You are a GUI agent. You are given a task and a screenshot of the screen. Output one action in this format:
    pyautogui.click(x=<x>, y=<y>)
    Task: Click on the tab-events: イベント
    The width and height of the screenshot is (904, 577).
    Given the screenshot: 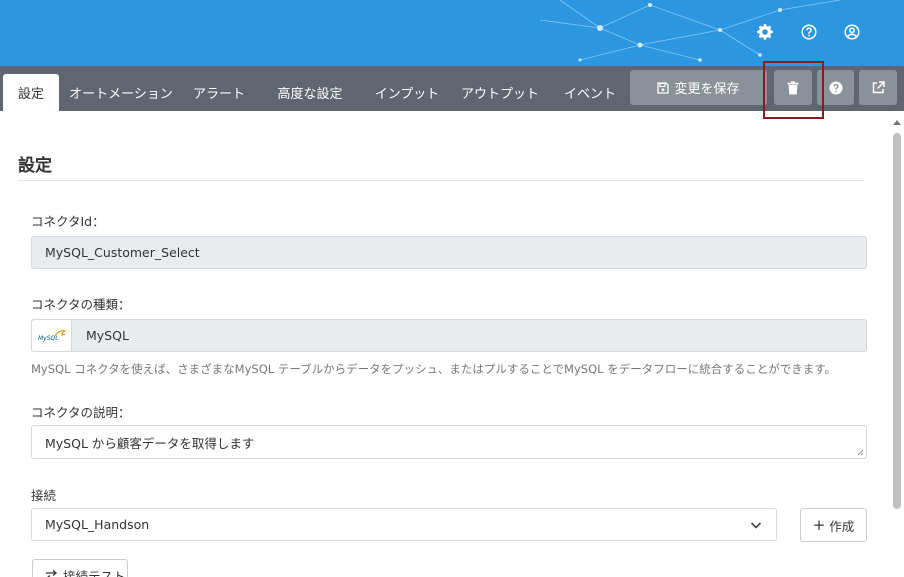 What is the action you would take?
    pyautogui.click(x=590, y=92)
    